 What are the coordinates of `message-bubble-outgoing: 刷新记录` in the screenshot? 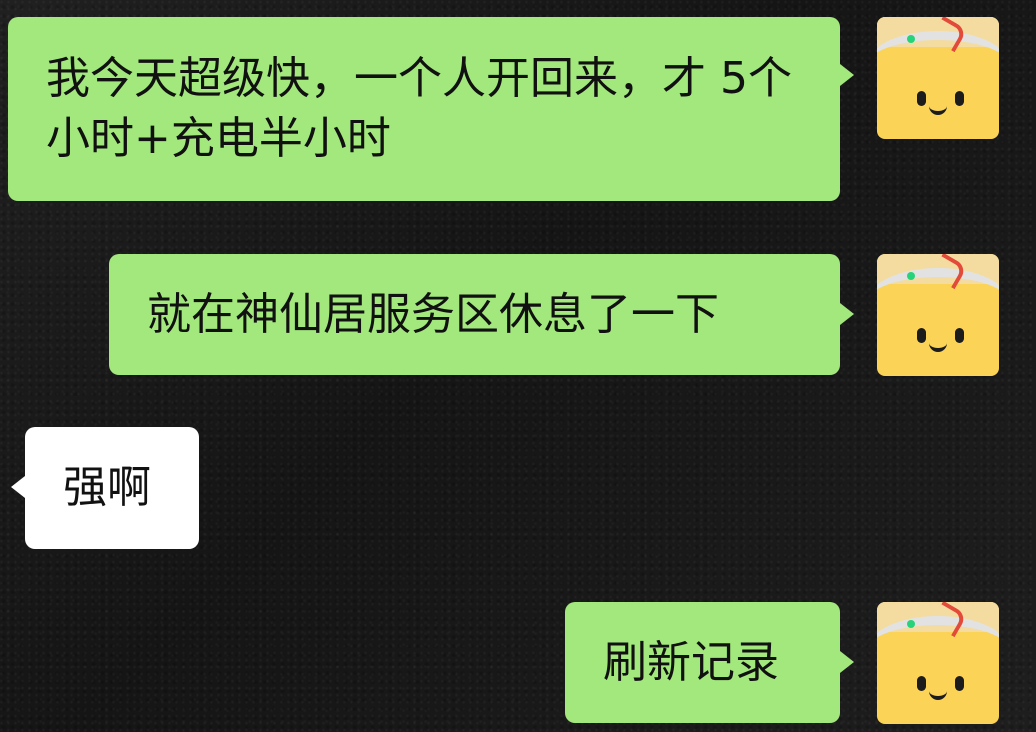 It's located at (702, 662).